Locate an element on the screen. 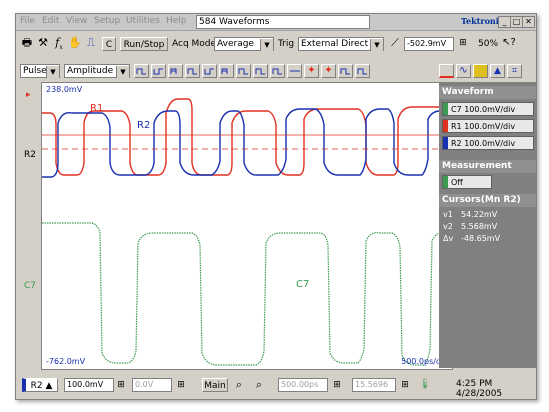 The height and width of the screenshot is (412, 549). acq-mode-label: Acq Mode is located at coordinates (194, 44).